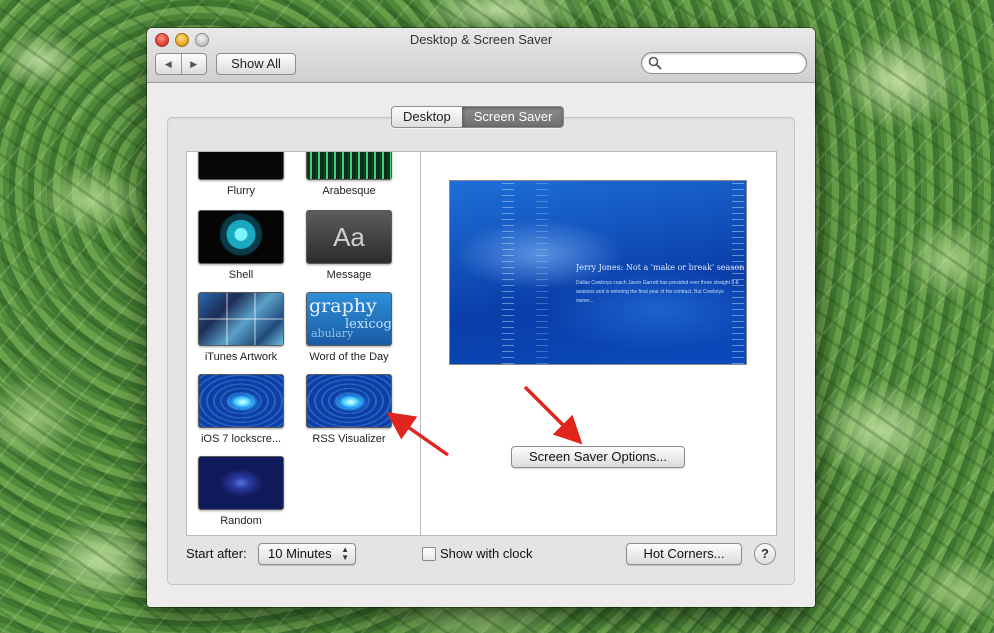  I want to click on list-item-message: Aa Message, so click(349, 245).